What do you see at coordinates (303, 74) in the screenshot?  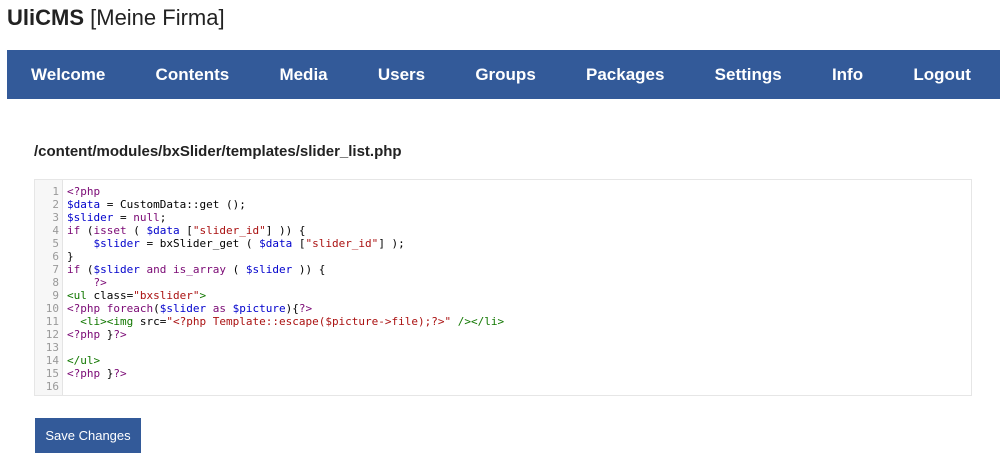 I see `nav-media: Media` at bounding box center [303, 74].